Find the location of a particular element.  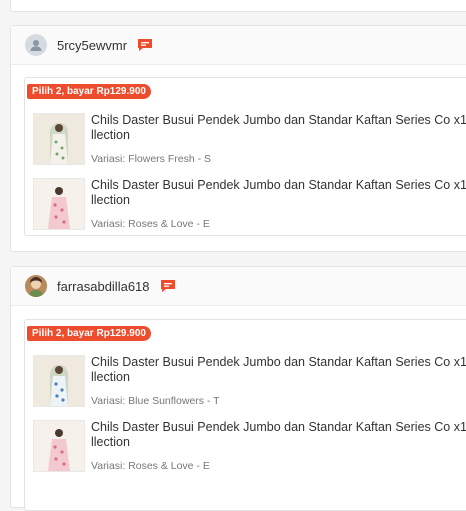

product-variant: Variasi: Blue Sunflowers - T is located at coordinates (155, 401).